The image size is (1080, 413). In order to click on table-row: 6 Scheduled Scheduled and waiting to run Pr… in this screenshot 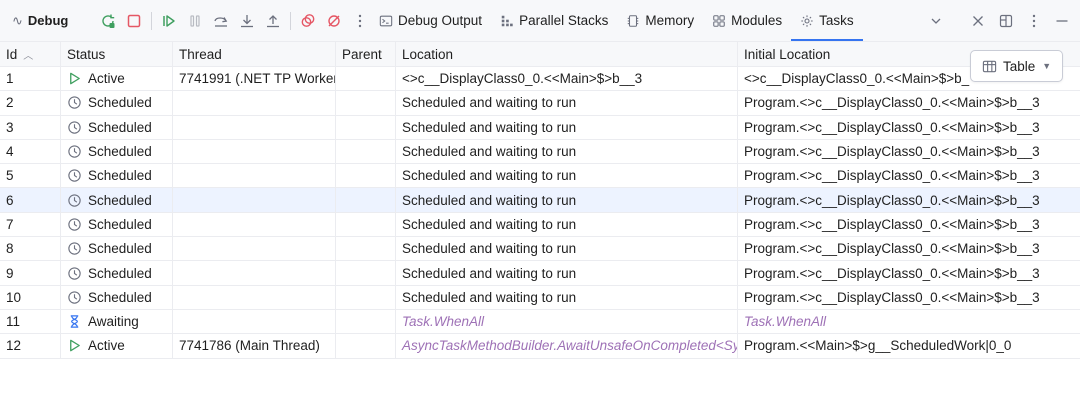, I will do `click(540, 200)`.